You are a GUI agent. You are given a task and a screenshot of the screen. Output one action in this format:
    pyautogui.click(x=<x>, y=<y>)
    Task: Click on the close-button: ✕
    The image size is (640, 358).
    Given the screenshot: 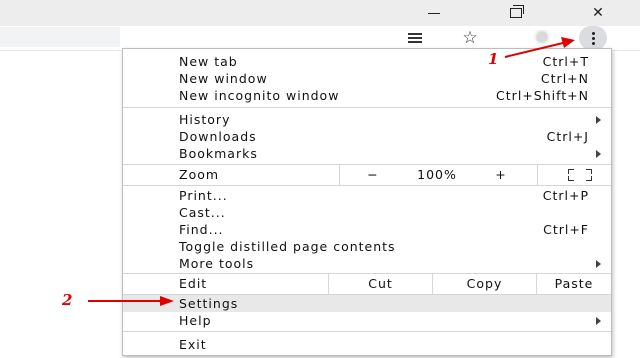 What is the action you would take?
    pyautogui.click(x=598, y=13)
    